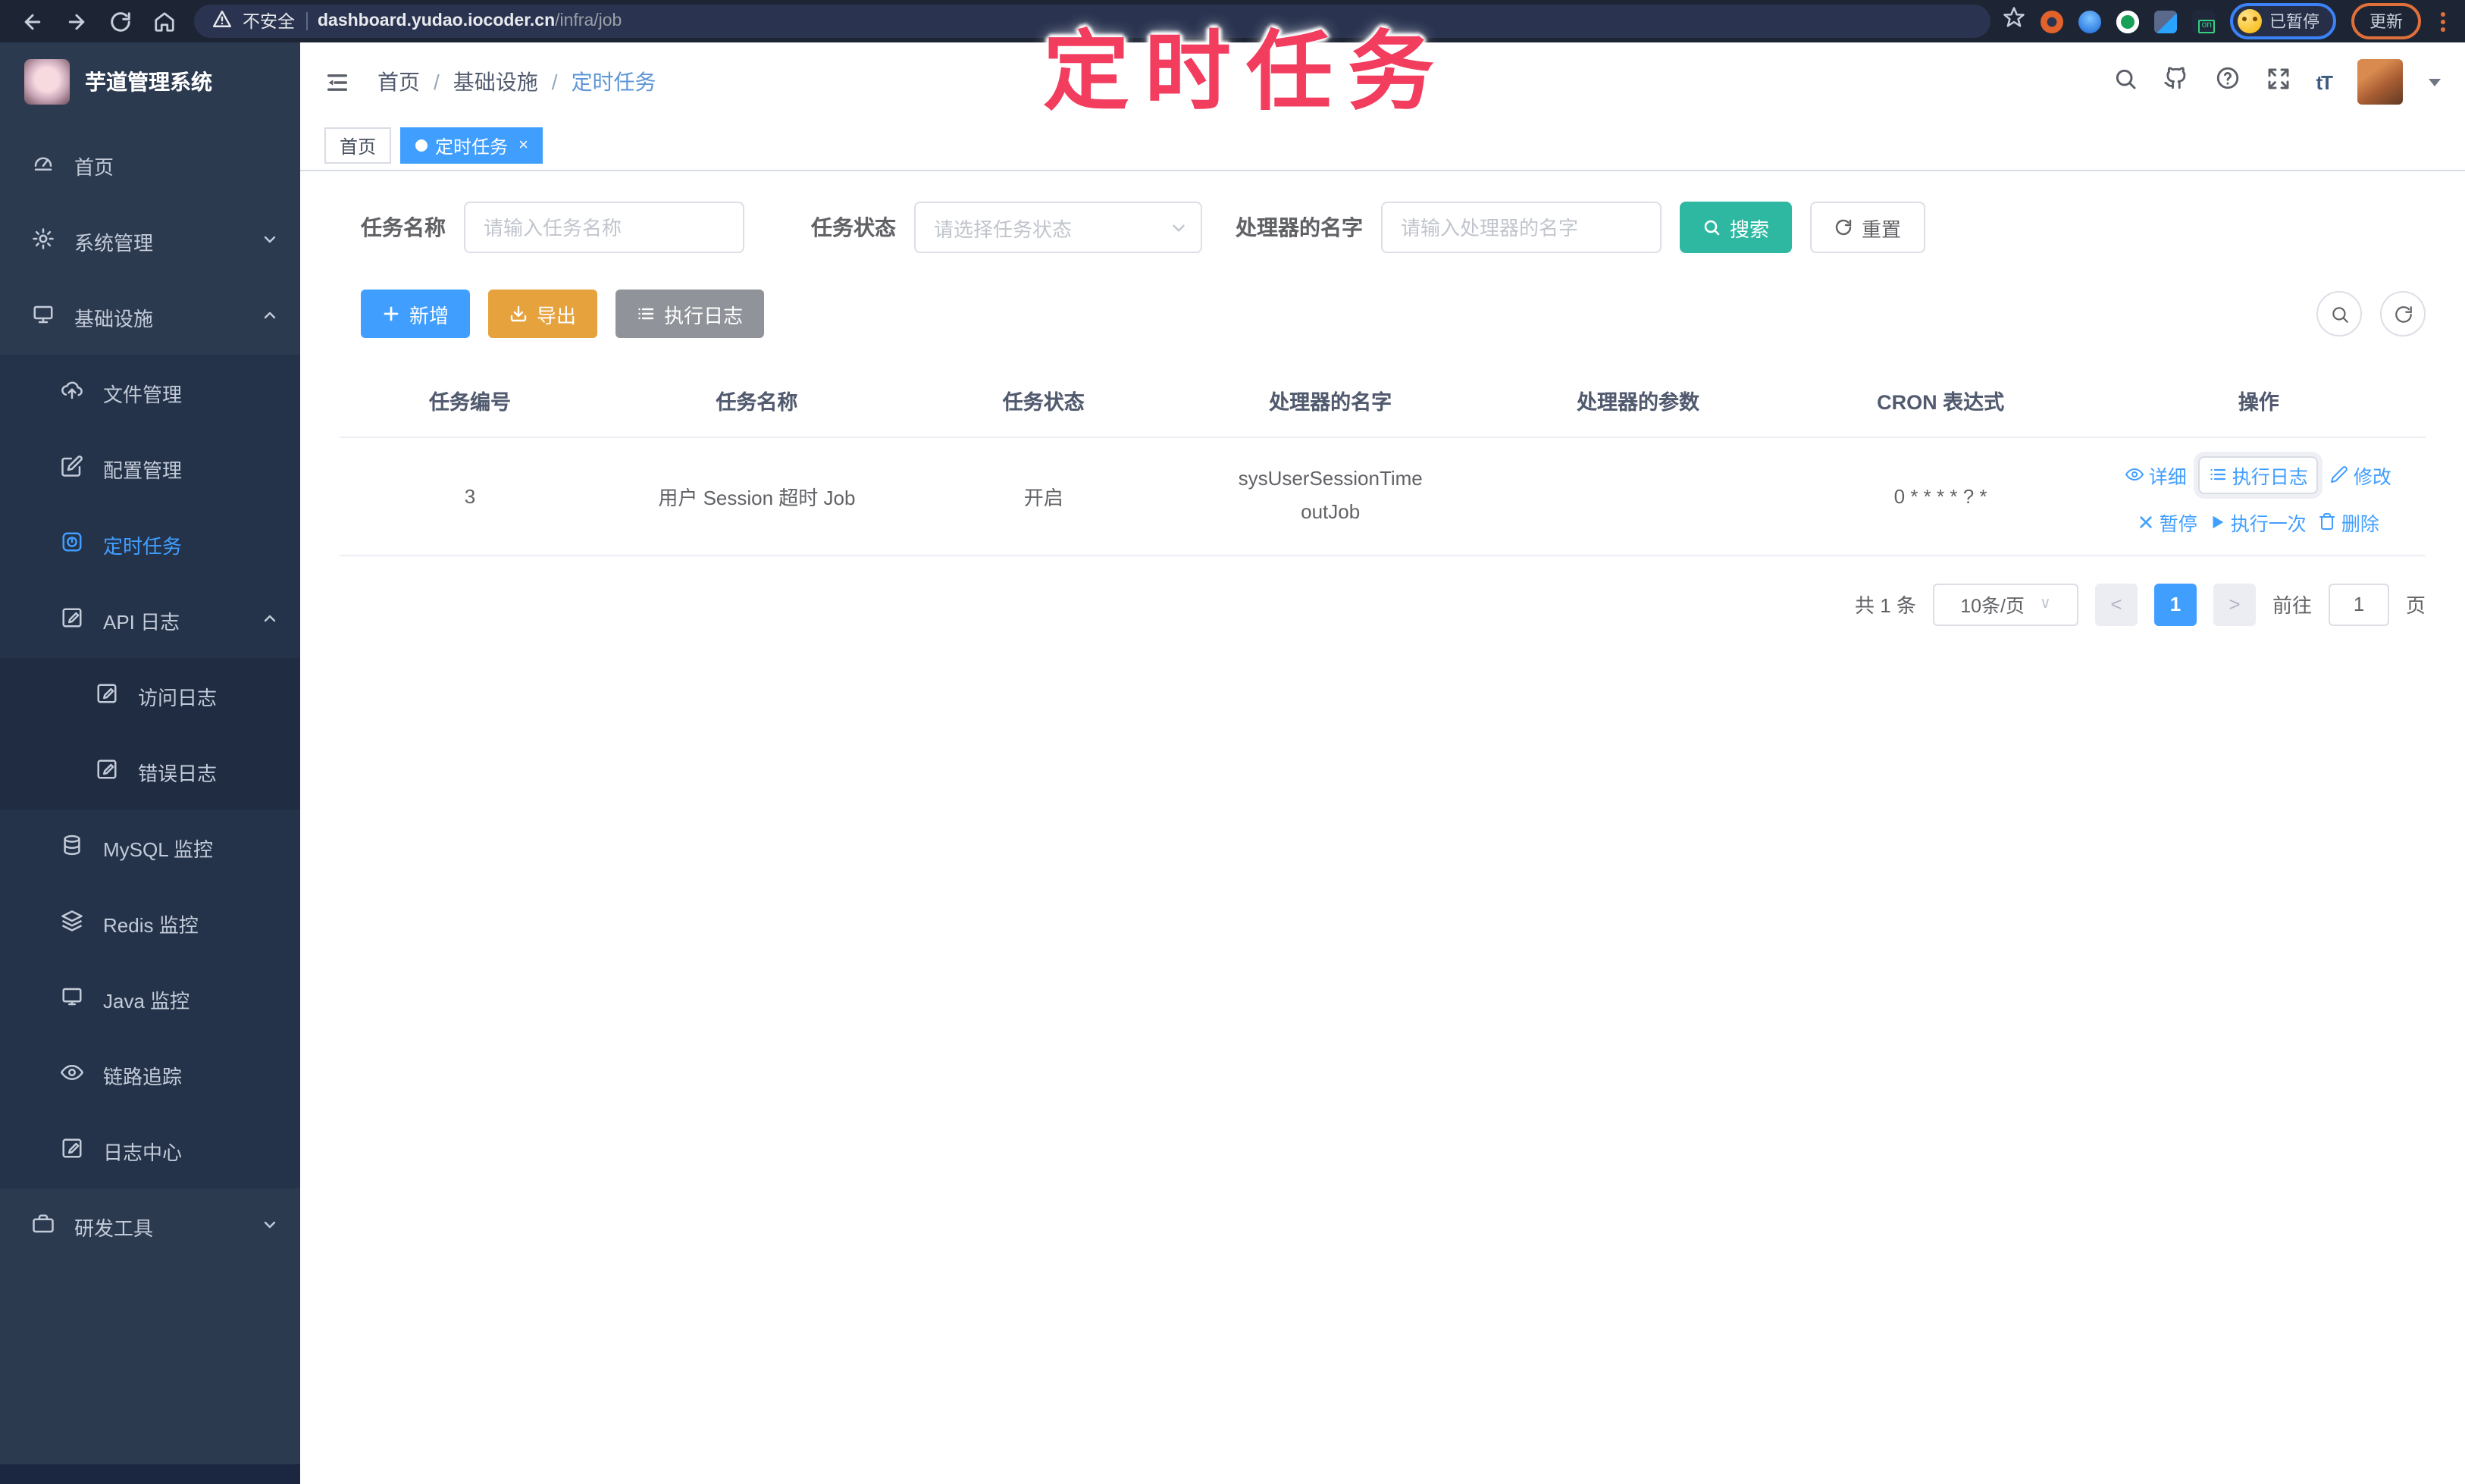 This screenshot has width=2465, height=1484. Describe the element at coordinates (150, 620) in the screenshot. I see `sidebar-item-api-log: API 日志` at that location.